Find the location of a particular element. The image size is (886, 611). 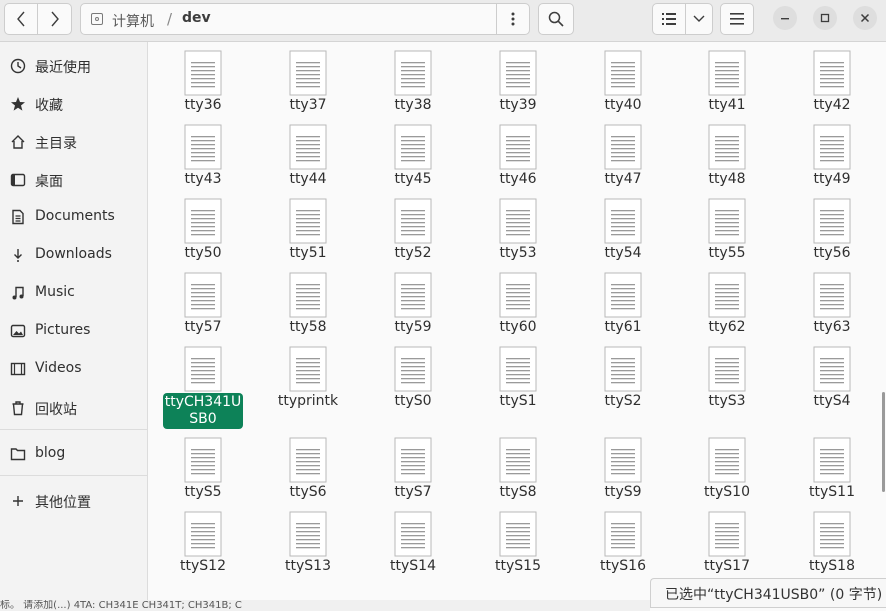

desktop-icon is located at coordinates (18, 180).